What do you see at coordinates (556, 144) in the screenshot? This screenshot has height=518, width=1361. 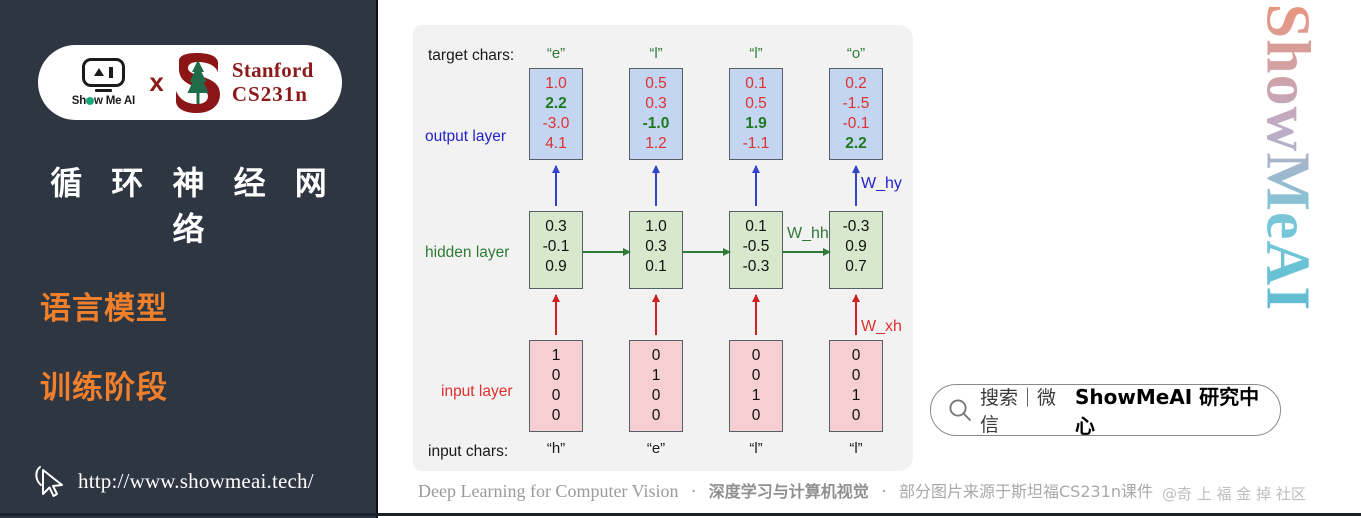 I see `output-value: 4.1` at bounding box center [556, 144].